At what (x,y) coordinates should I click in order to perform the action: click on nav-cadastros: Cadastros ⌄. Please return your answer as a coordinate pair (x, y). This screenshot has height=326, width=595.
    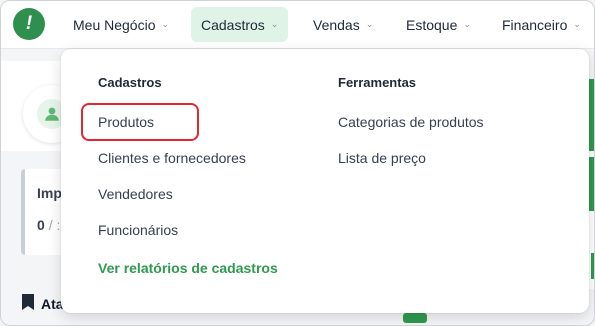
    Looking at the image, I should click on (240, 24).